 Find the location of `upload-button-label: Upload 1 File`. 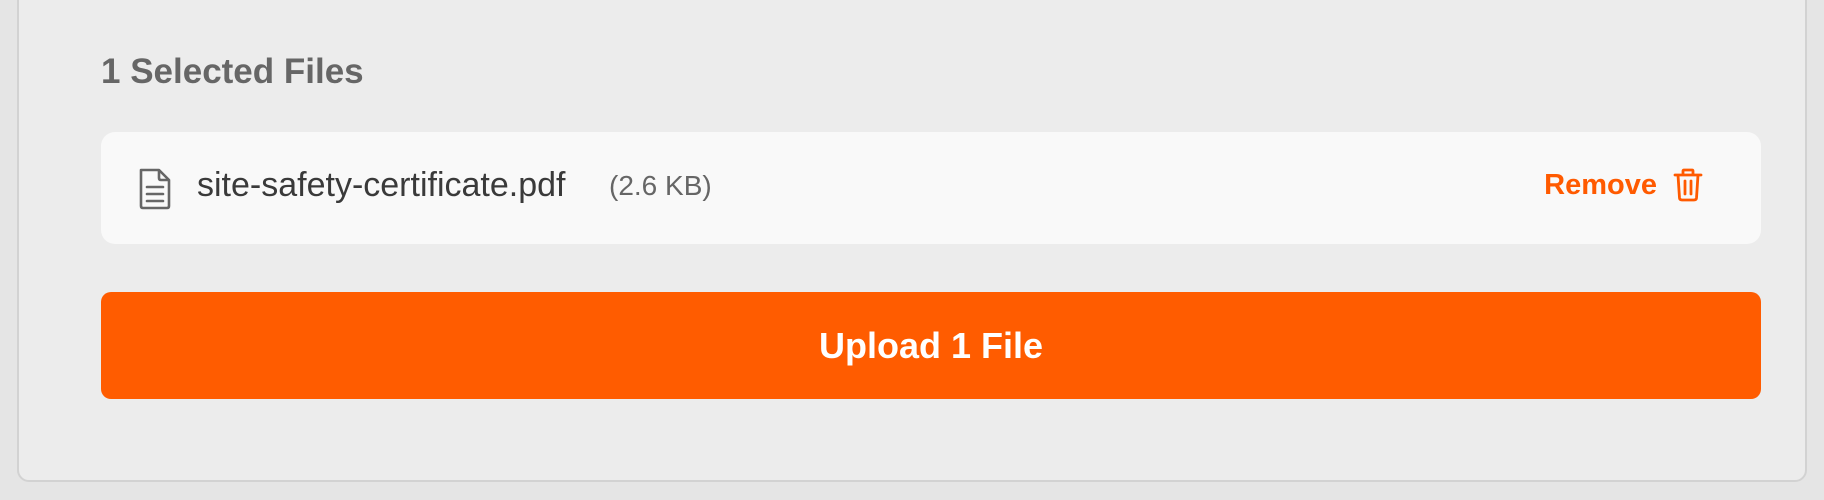

upload-button-label: Upload 1 File is located at coordinates (931, 345).